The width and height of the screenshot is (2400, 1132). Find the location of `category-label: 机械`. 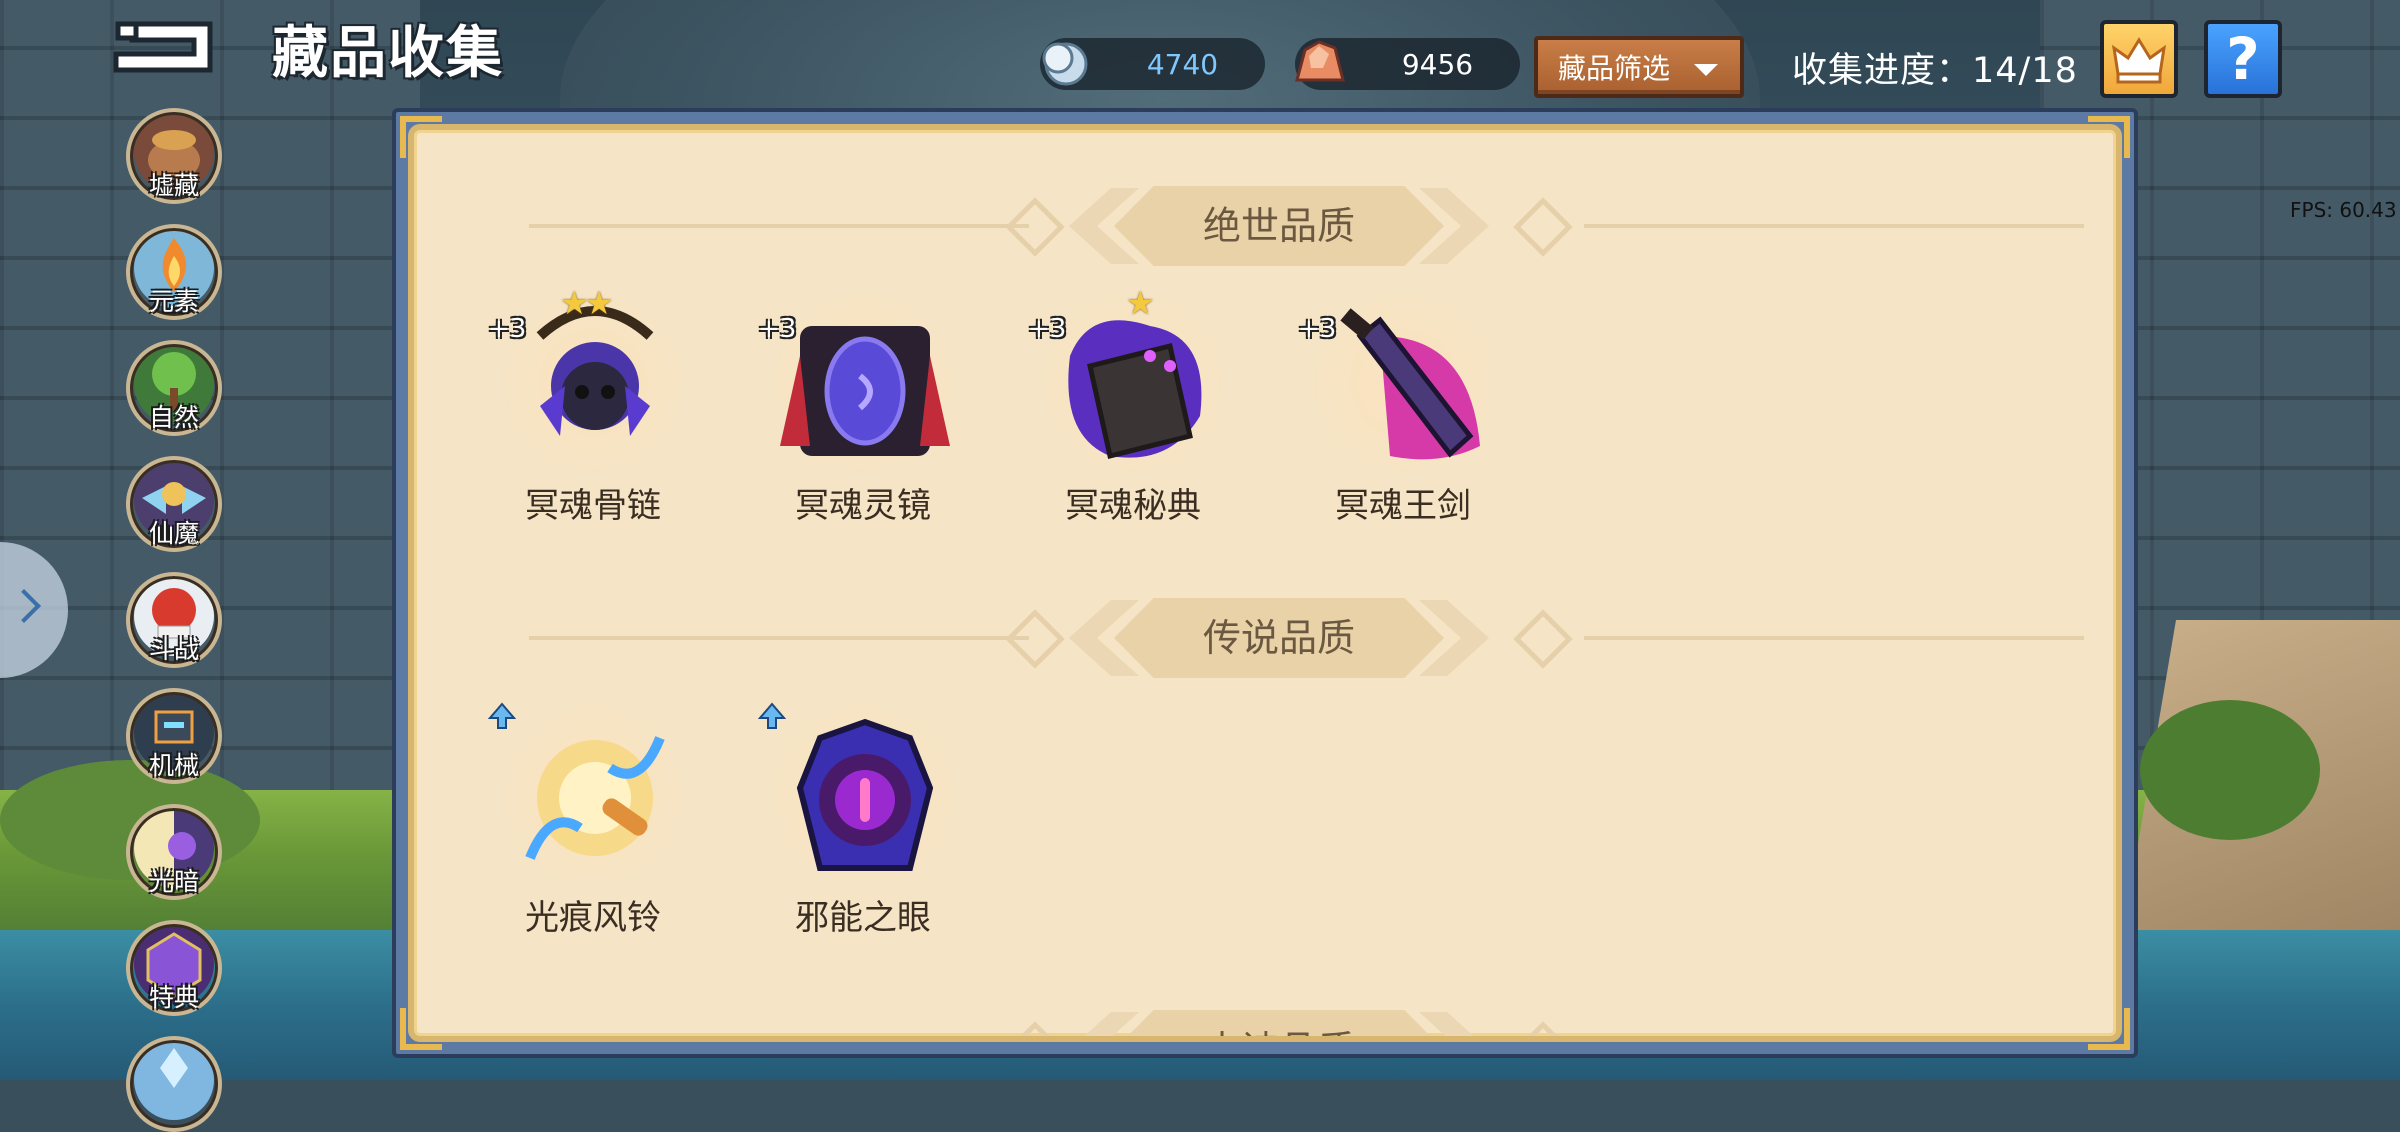

category-label: 机械 is located at coordinates (173, 765).